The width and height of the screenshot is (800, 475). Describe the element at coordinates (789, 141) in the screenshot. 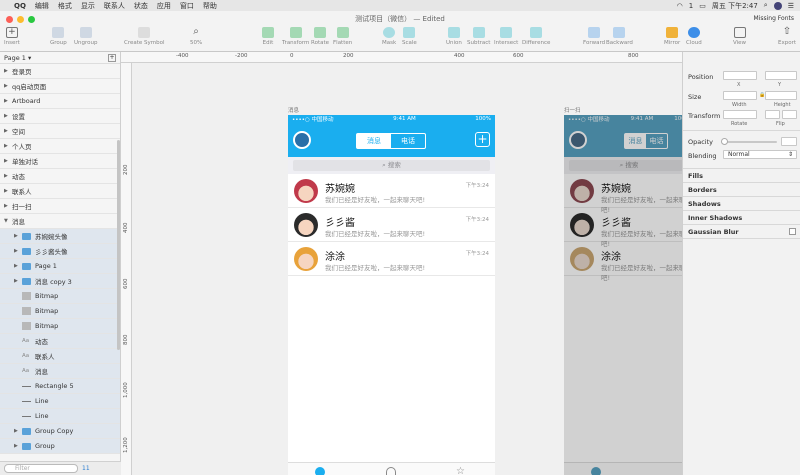

I see `opacity-field` at that location.